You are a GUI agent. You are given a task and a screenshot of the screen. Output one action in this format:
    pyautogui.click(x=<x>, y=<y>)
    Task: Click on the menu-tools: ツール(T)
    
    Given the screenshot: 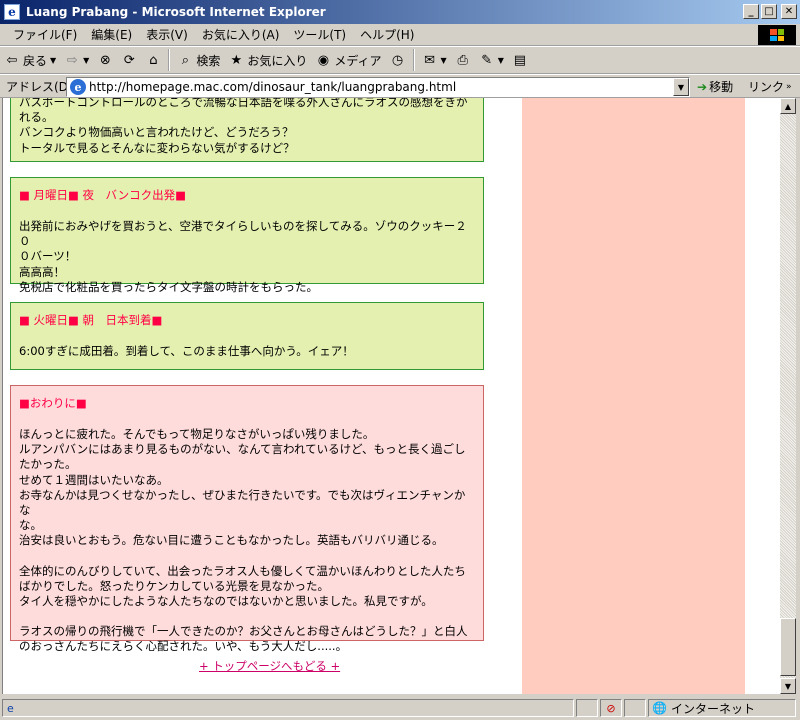 What is the action you would take?
    pyautogui.click(x=319, y=34)
    